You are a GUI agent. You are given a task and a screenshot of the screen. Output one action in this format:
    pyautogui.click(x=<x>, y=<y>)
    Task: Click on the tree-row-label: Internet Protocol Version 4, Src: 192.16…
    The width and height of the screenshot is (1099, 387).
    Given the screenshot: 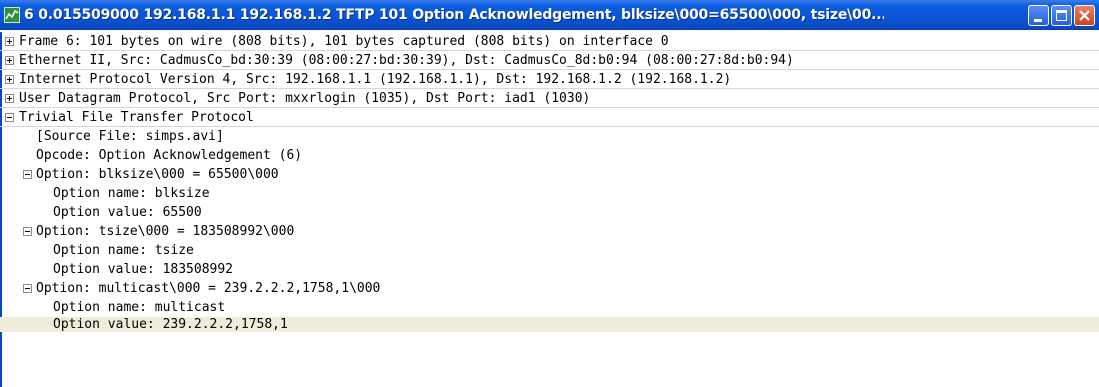 What is the action you would take?
    pyautogui.click(x=375, y=79)
    